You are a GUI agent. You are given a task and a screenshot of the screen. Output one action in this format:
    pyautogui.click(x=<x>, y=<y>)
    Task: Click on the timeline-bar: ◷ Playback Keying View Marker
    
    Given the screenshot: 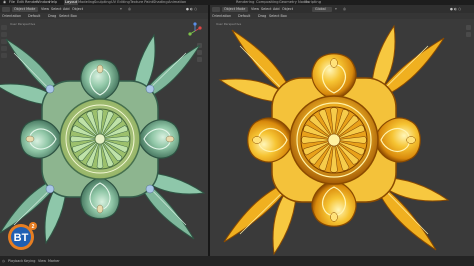 What is the action you would take?
    pyautogui.click(x=237, y=261)
    